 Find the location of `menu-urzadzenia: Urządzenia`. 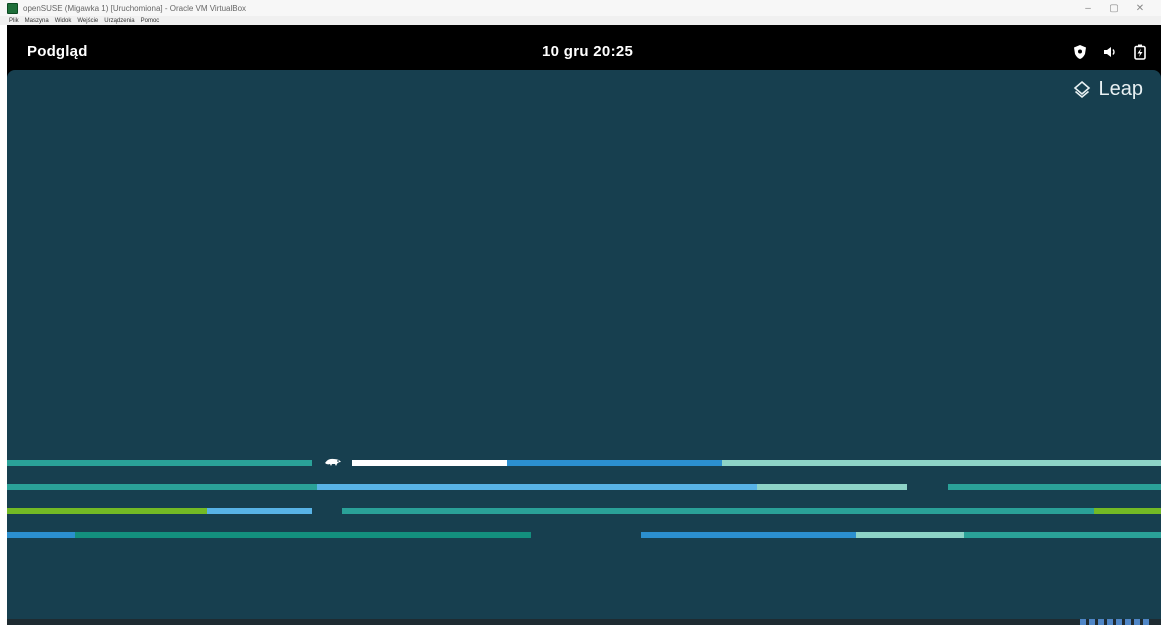

menu-urzadzenia: Urządzenia is located at coordinates (119, 21).